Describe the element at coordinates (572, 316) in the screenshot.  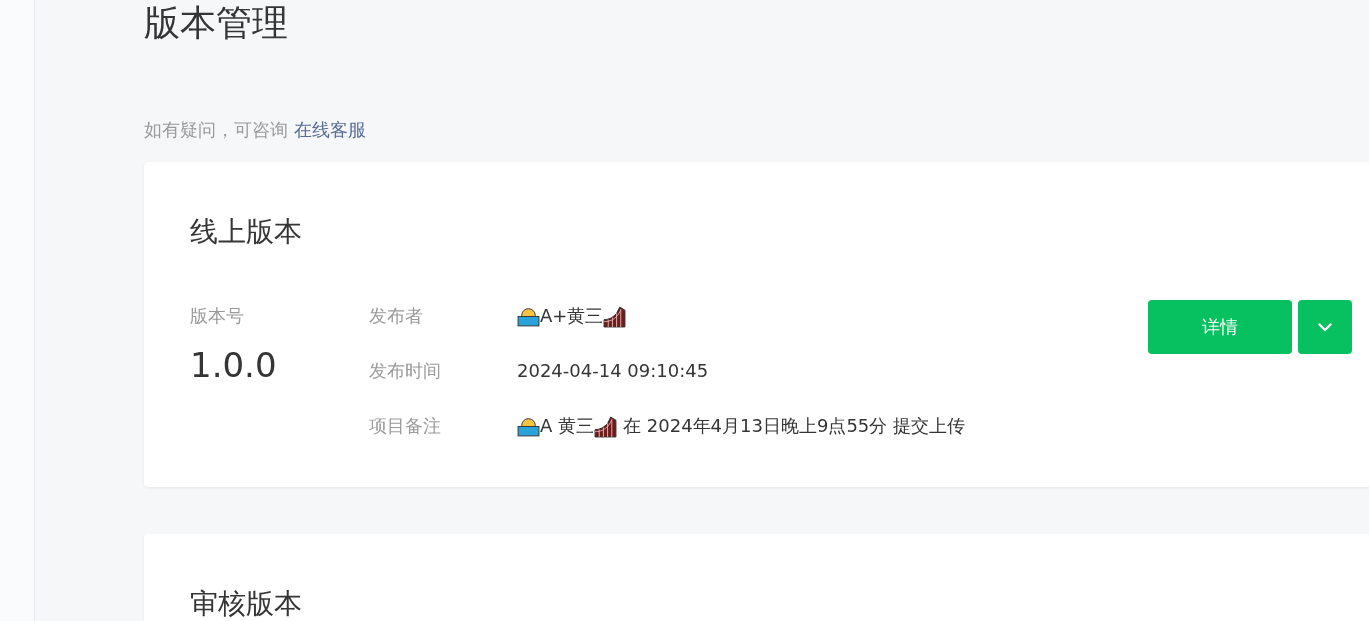
I see `person-name: A+黄三` at that location.